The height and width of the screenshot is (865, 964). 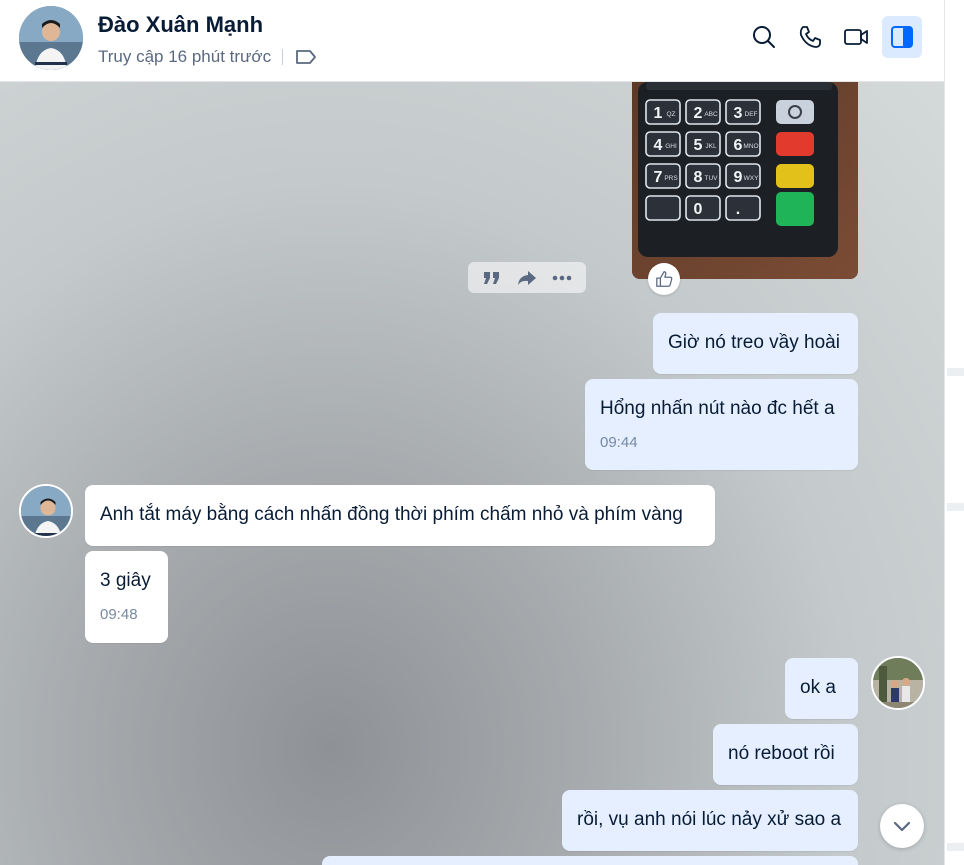 I want to click on keypad-key-label: 8, so click(x=698, y=177).